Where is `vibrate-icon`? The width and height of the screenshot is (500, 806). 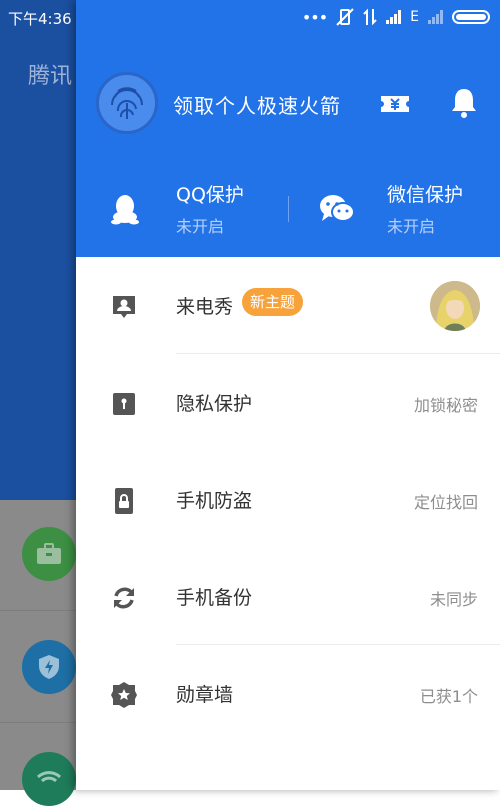 vibrate-icon is located at coordinates (345, 17).